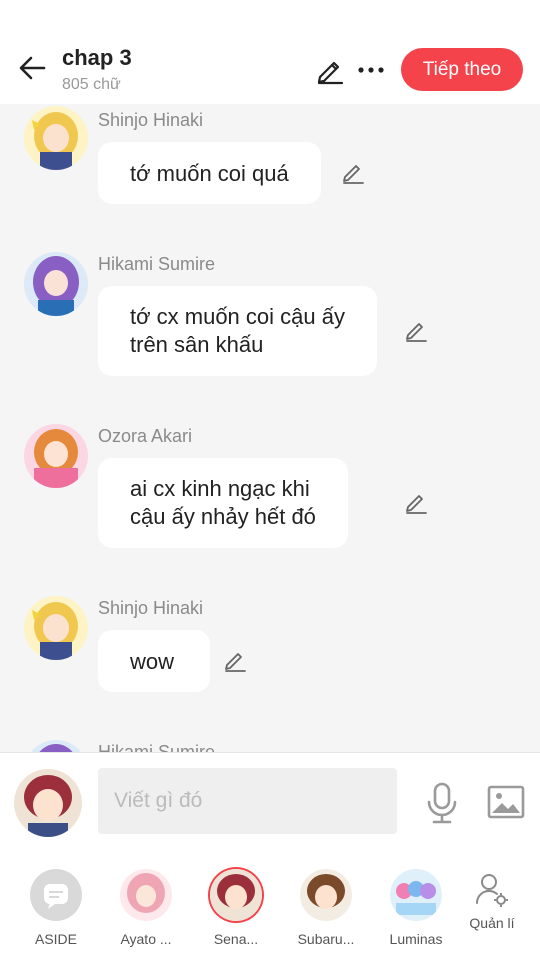 The height and width of the screenshot is (960, 540). I want to click on back-button, so click(32, 68).